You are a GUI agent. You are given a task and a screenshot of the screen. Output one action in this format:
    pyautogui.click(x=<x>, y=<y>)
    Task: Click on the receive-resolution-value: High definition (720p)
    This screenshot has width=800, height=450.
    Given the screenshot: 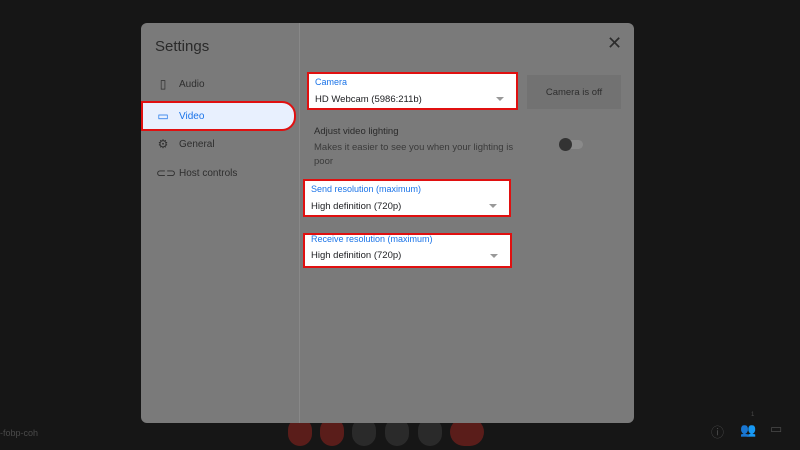 What is the action you would take?
    pyautogui.click(x=356, y=255)
    